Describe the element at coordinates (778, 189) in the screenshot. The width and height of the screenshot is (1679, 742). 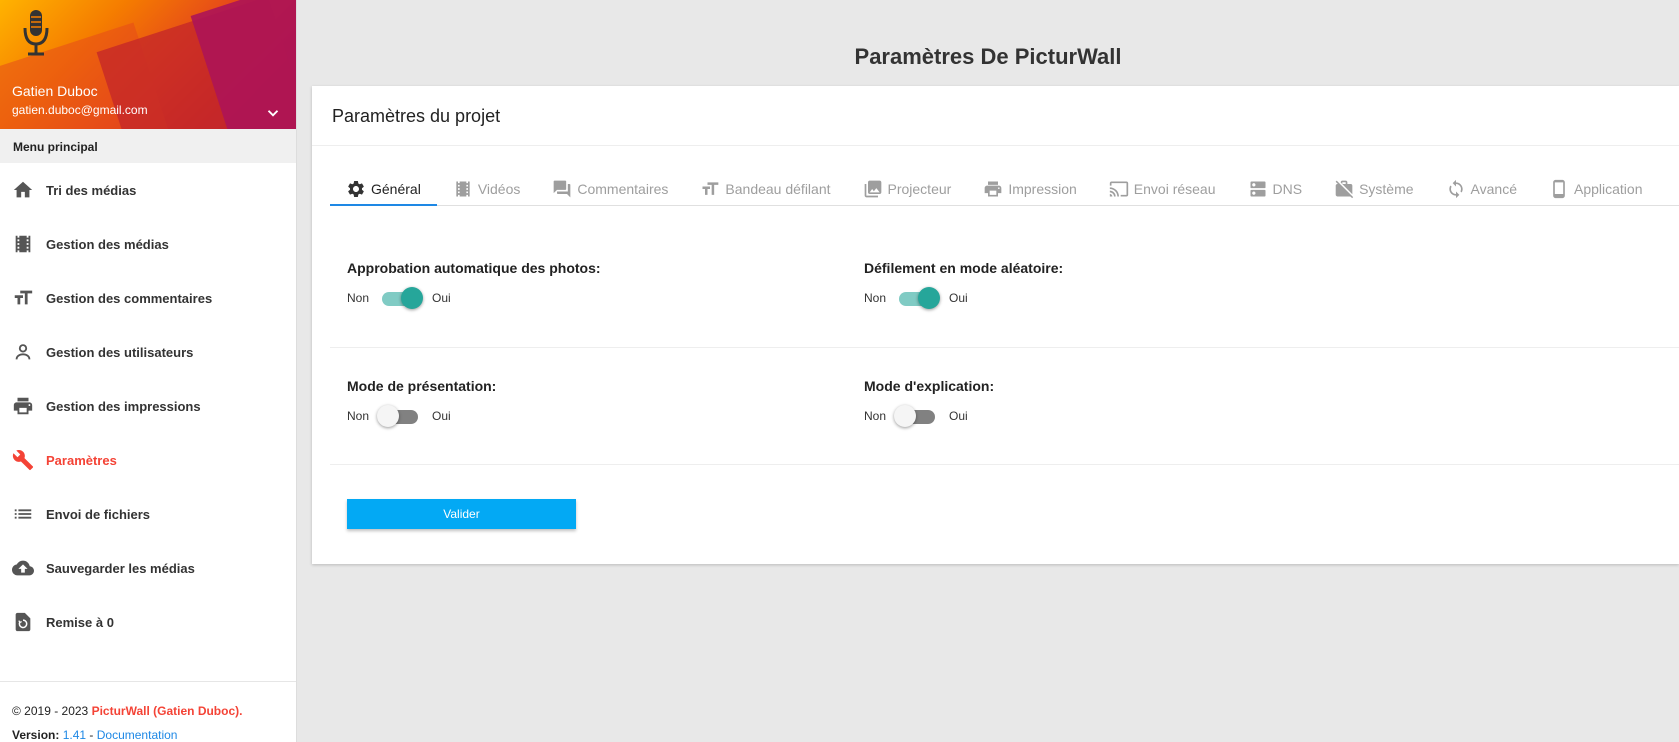
I see `tab-label: Bandeau défilant` at that location.